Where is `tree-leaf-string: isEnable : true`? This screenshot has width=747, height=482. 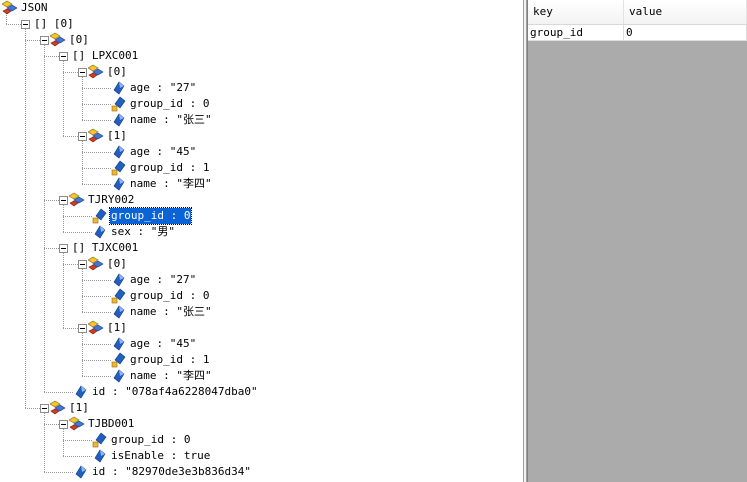
tree-leaf-string: isEnable : true is located at coordinates (151, 456).